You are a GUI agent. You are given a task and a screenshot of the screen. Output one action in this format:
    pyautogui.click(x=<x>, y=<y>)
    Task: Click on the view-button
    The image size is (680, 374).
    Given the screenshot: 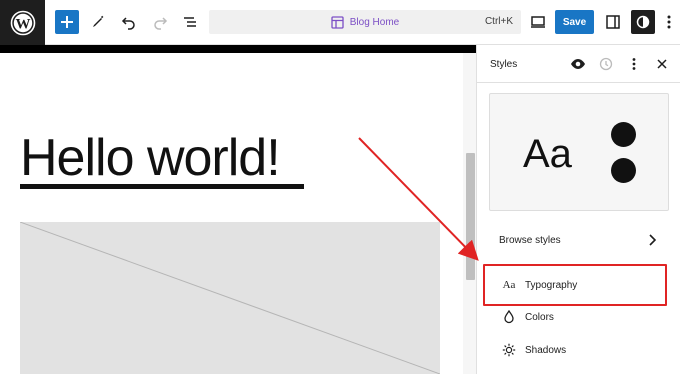 What is the action you would take?
    pyautogui.click(x=538, y=22)
    